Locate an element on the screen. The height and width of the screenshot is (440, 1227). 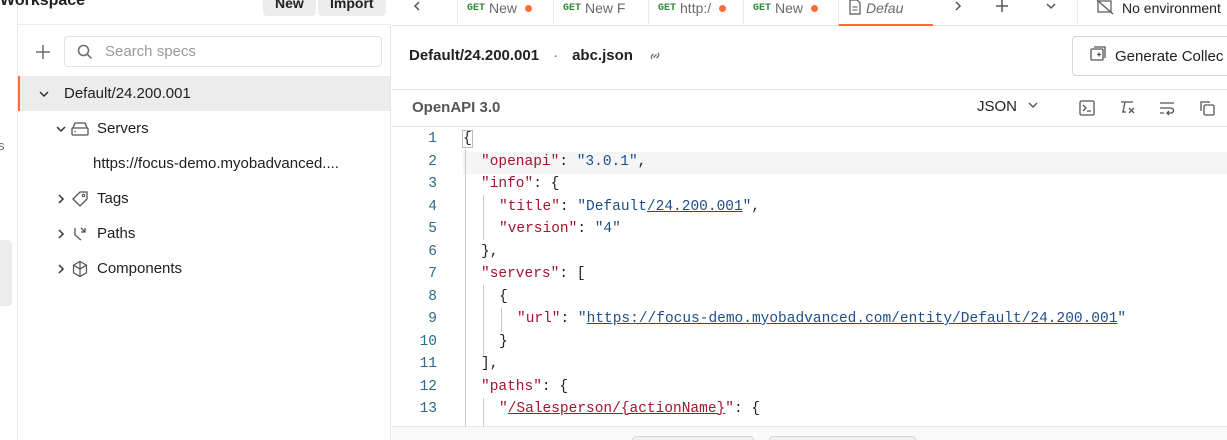
json-key: "openapi" is located at coordinates (520, 162).